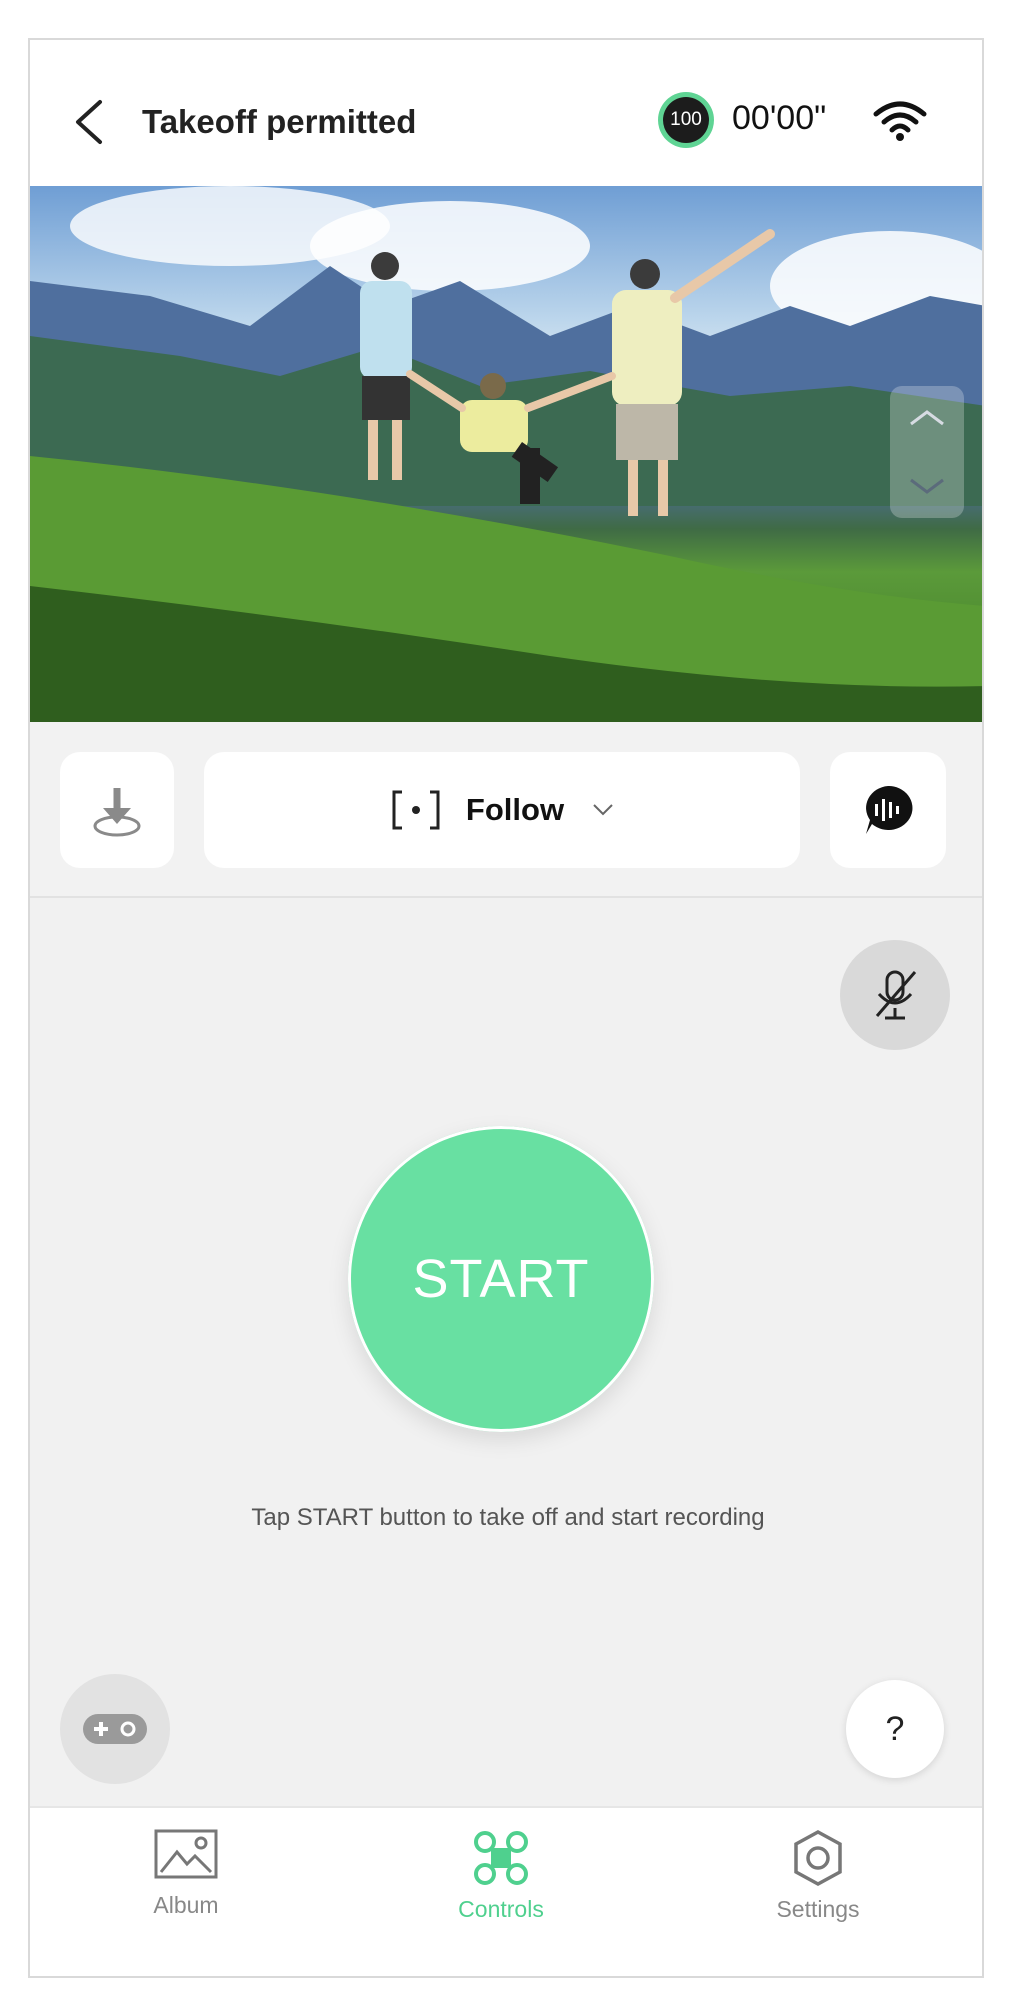 This screenshot has height=2000, width=1019. What do you see at coordinates (927, 418) in the screenshot?
I see `chevron-up-icon` at bounding box center [927, 418].